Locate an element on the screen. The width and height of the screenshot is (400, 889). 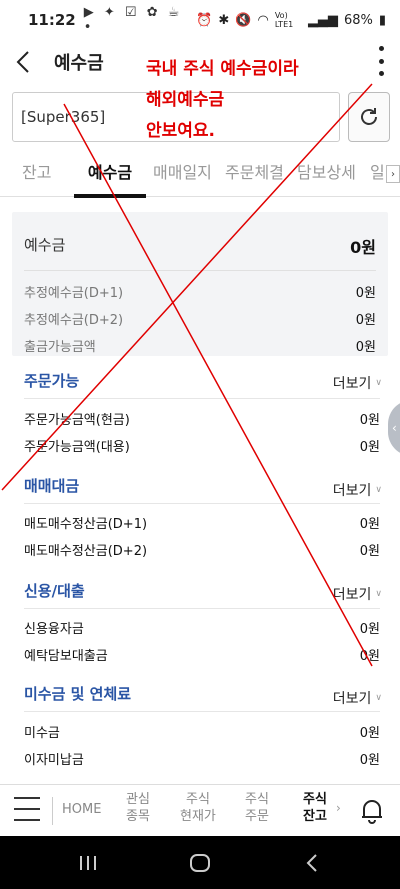
alarm-icon: ⏰ is located at coordinates (204, 20).